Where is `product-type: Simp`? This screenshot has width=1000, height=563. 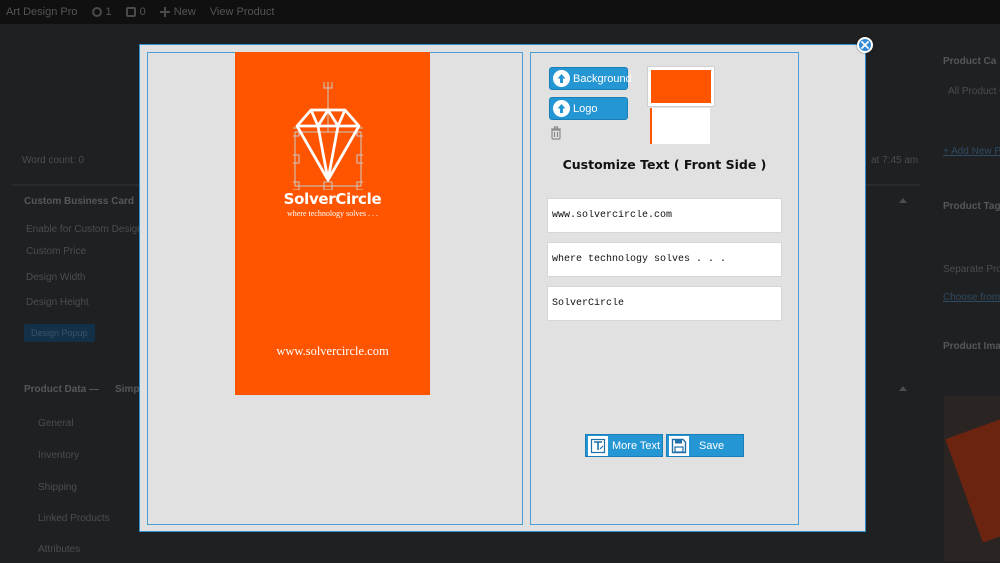 product-type: Simp is located at coordinates (127, 389).